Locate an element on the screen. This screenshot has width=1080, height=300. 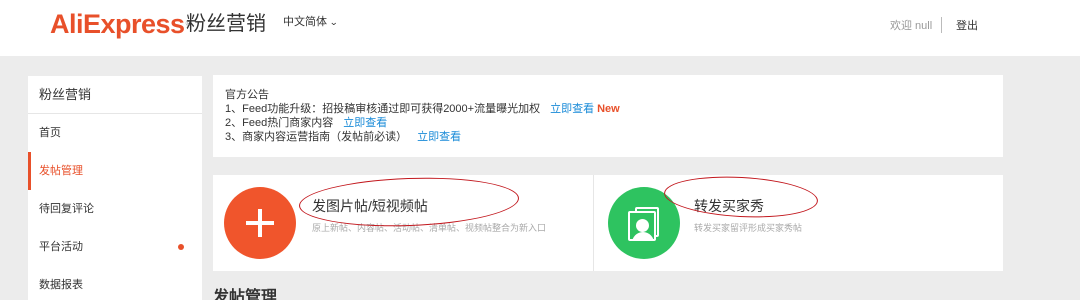
repost-buyer-show-card: 转发买家秀 转发买家留评形成买家秀帖 is located at coordinates (798, 221).